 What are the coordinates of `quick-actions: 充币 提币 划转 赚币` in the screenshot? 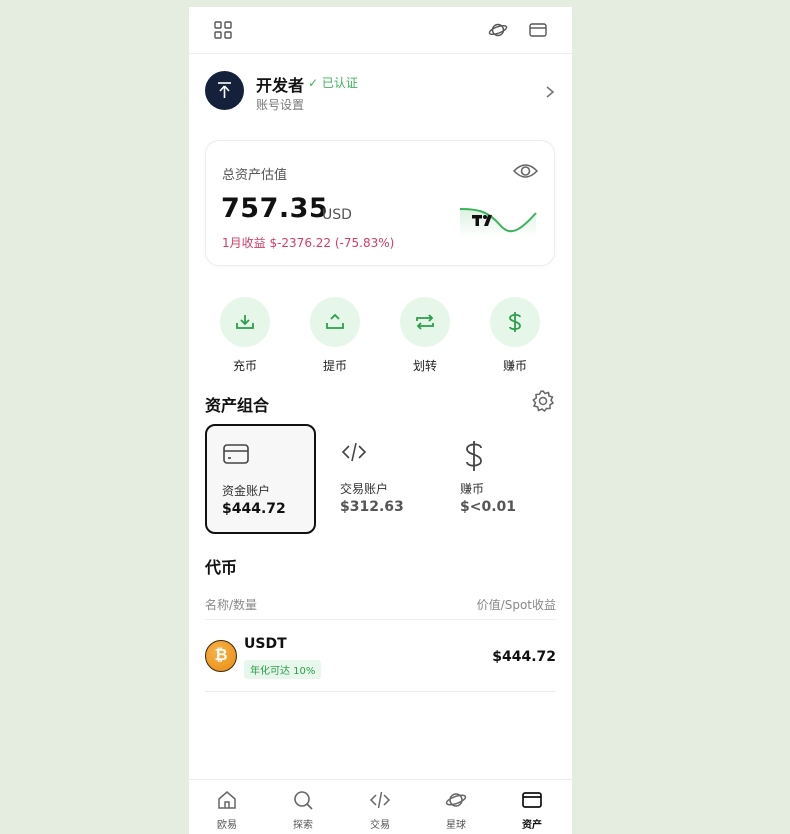 It's located at (380, 337).